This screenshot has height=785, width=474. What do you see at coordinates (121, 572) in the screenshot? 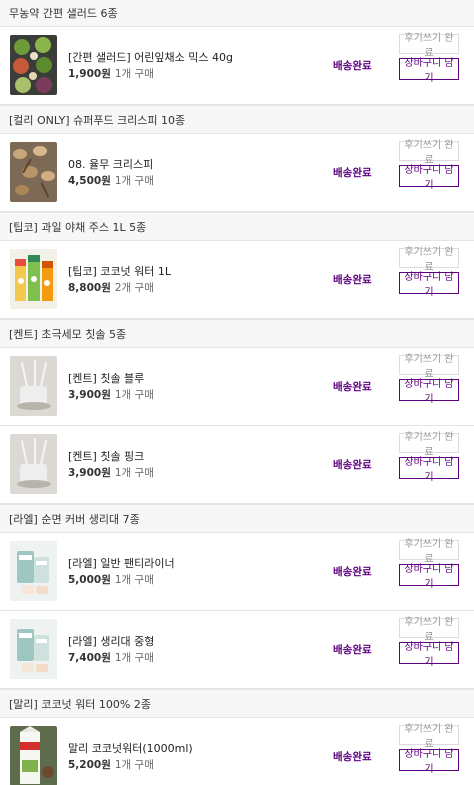
I see `item-info: [라엘] 일반 팬티라이너 5,000원 1개 구매` at bounding box center [121, 572].